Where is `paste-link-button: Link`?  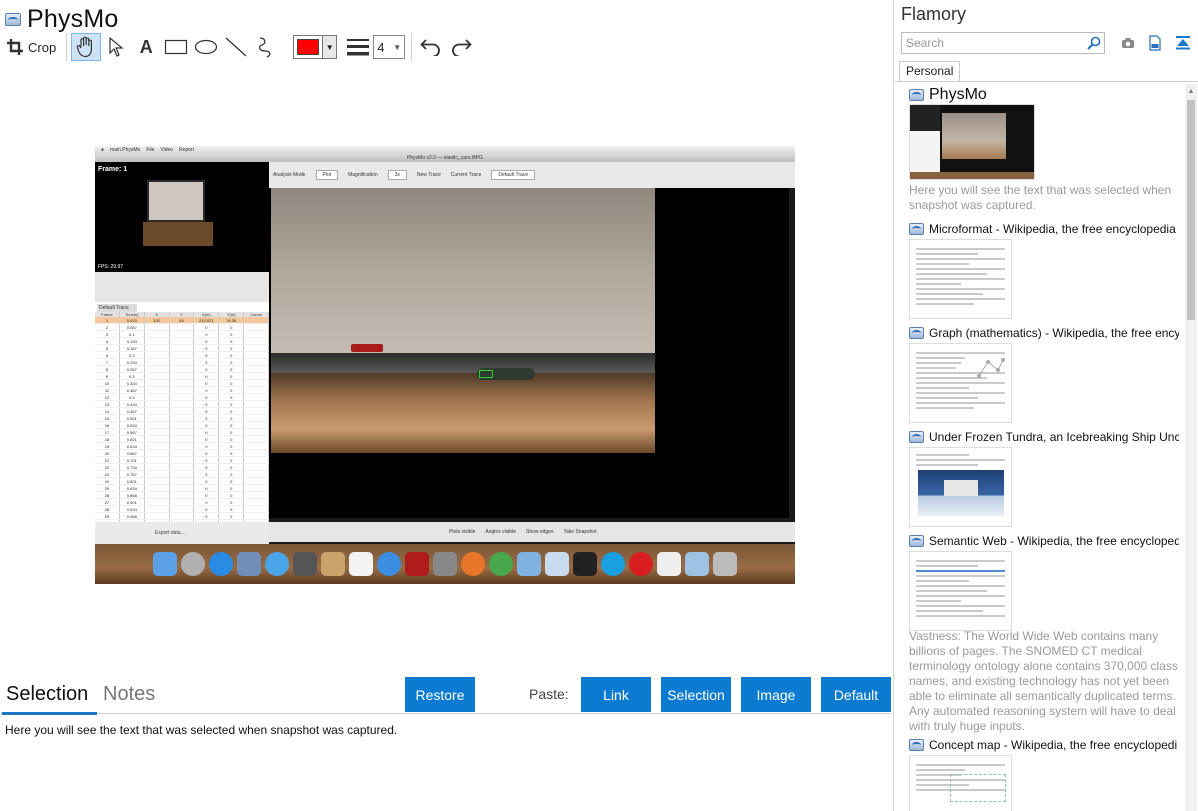 paste-link-button: Link is located at coordinates (616, 694).